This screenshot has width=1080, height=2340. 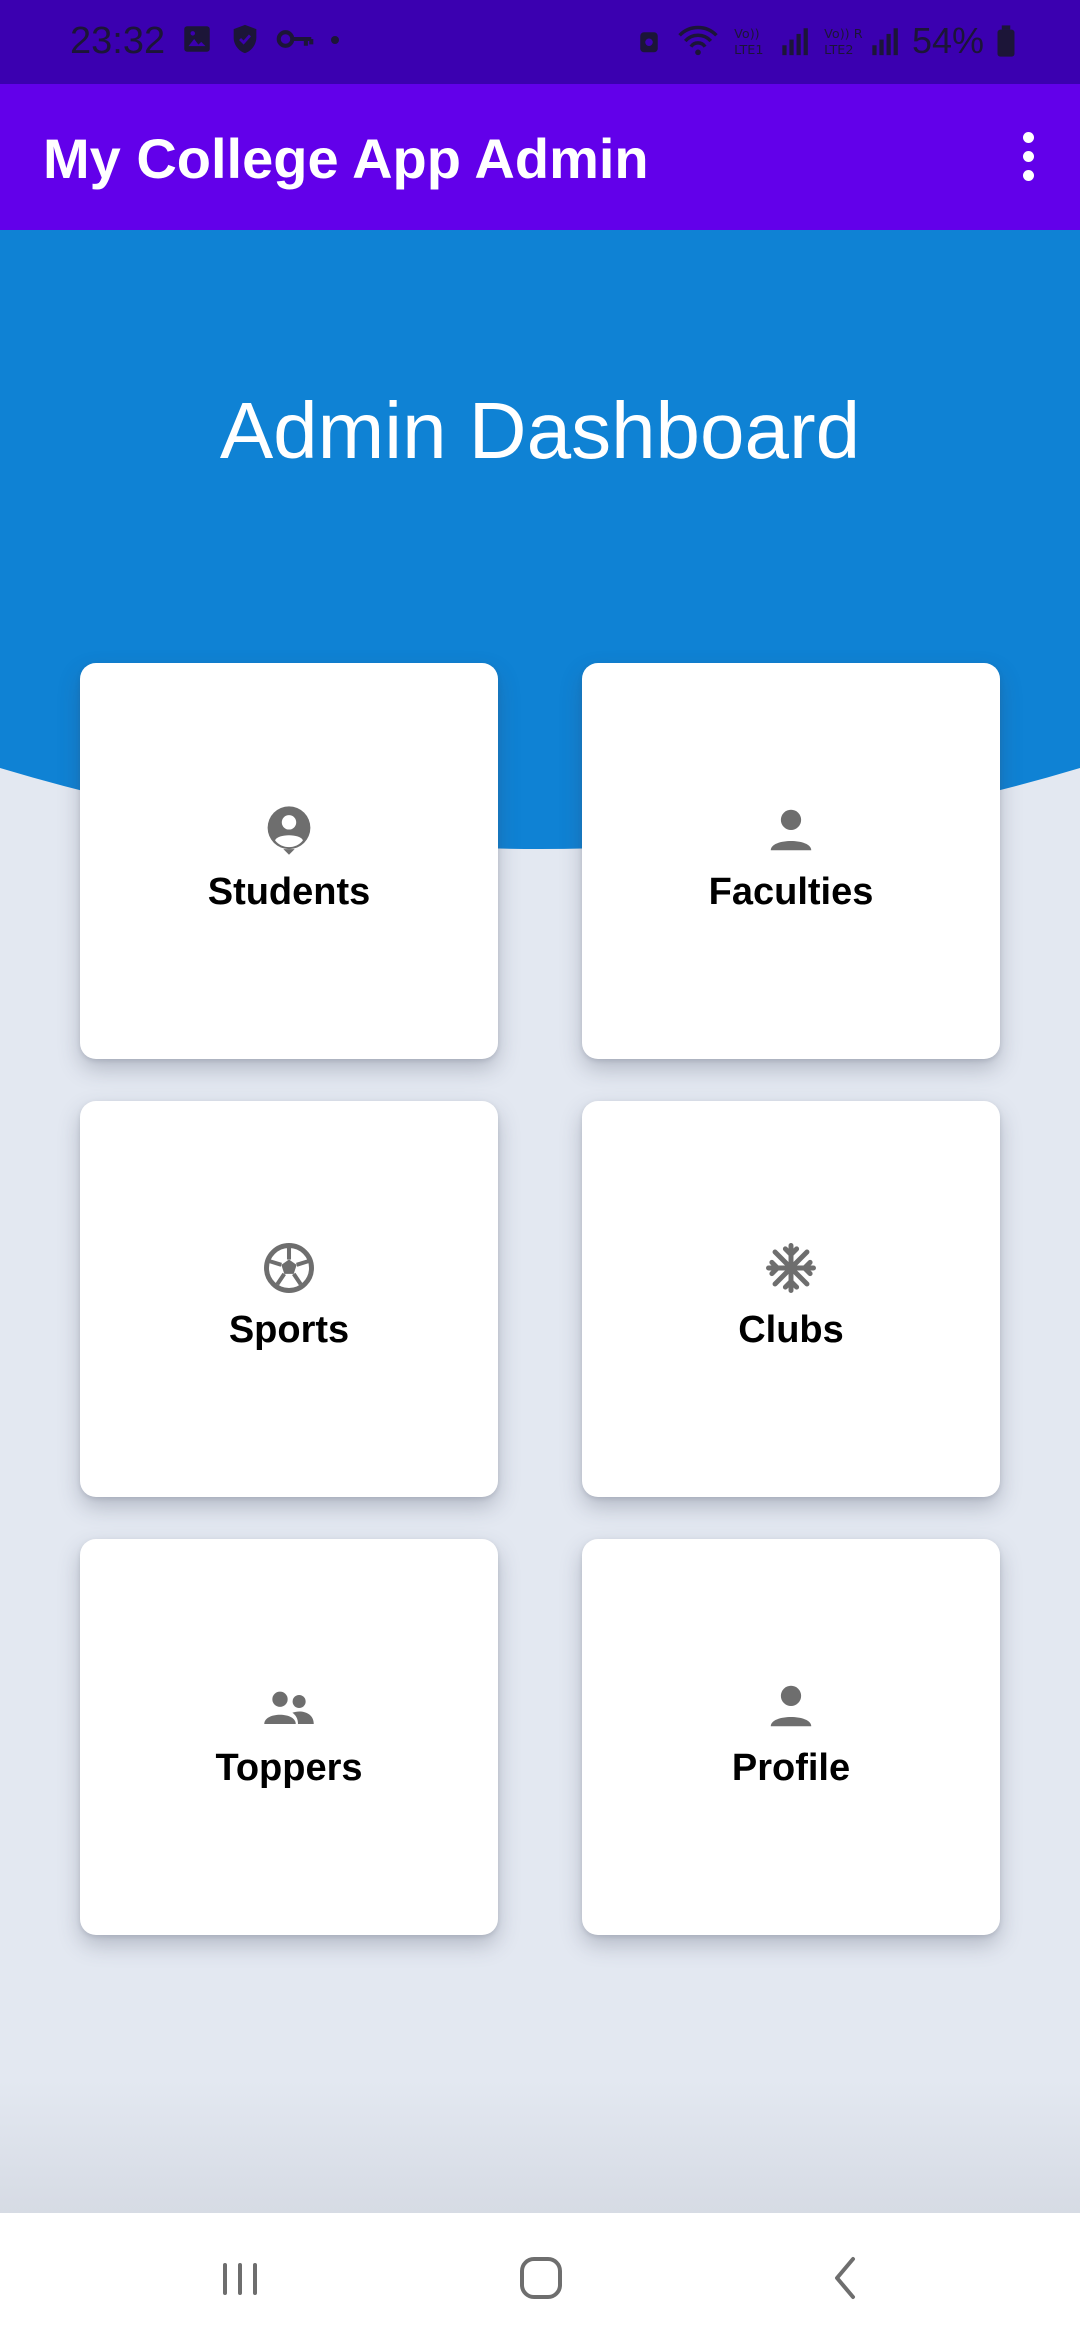 I want to click on wifi-icon, so click(x=698, y=40).